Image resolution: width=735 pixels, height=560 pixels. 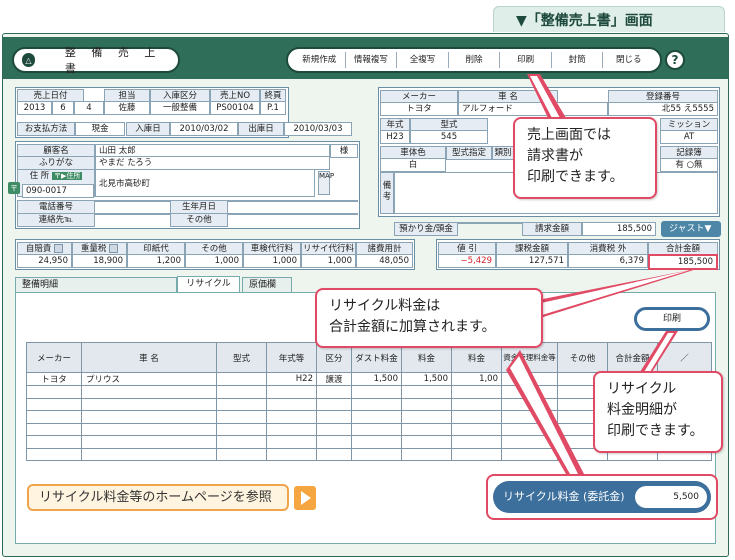 What do you see at coordinates (429, 318) in the screenshot?
I see `callout-recycle-added: リサイクル料金は 合計金額に加算されます。` at bounding box center [429, 318].